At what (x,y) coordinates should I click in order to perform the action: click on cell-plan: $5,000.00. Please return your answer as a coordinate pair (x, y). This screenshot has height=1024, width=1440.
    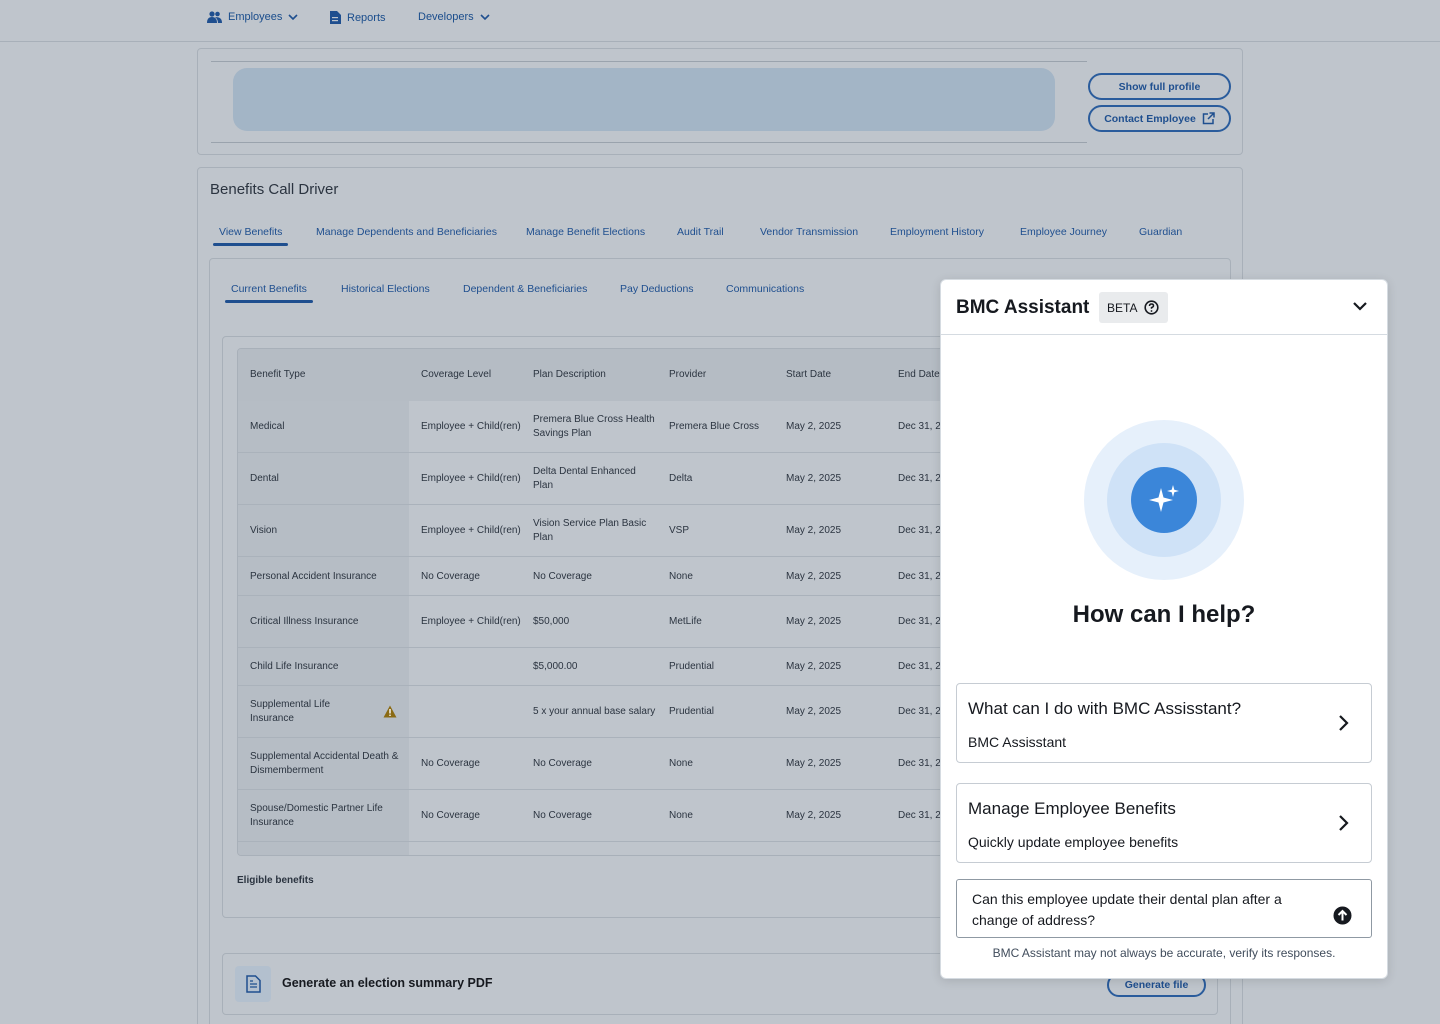
    Looking at the image, I should click on (555, 666).